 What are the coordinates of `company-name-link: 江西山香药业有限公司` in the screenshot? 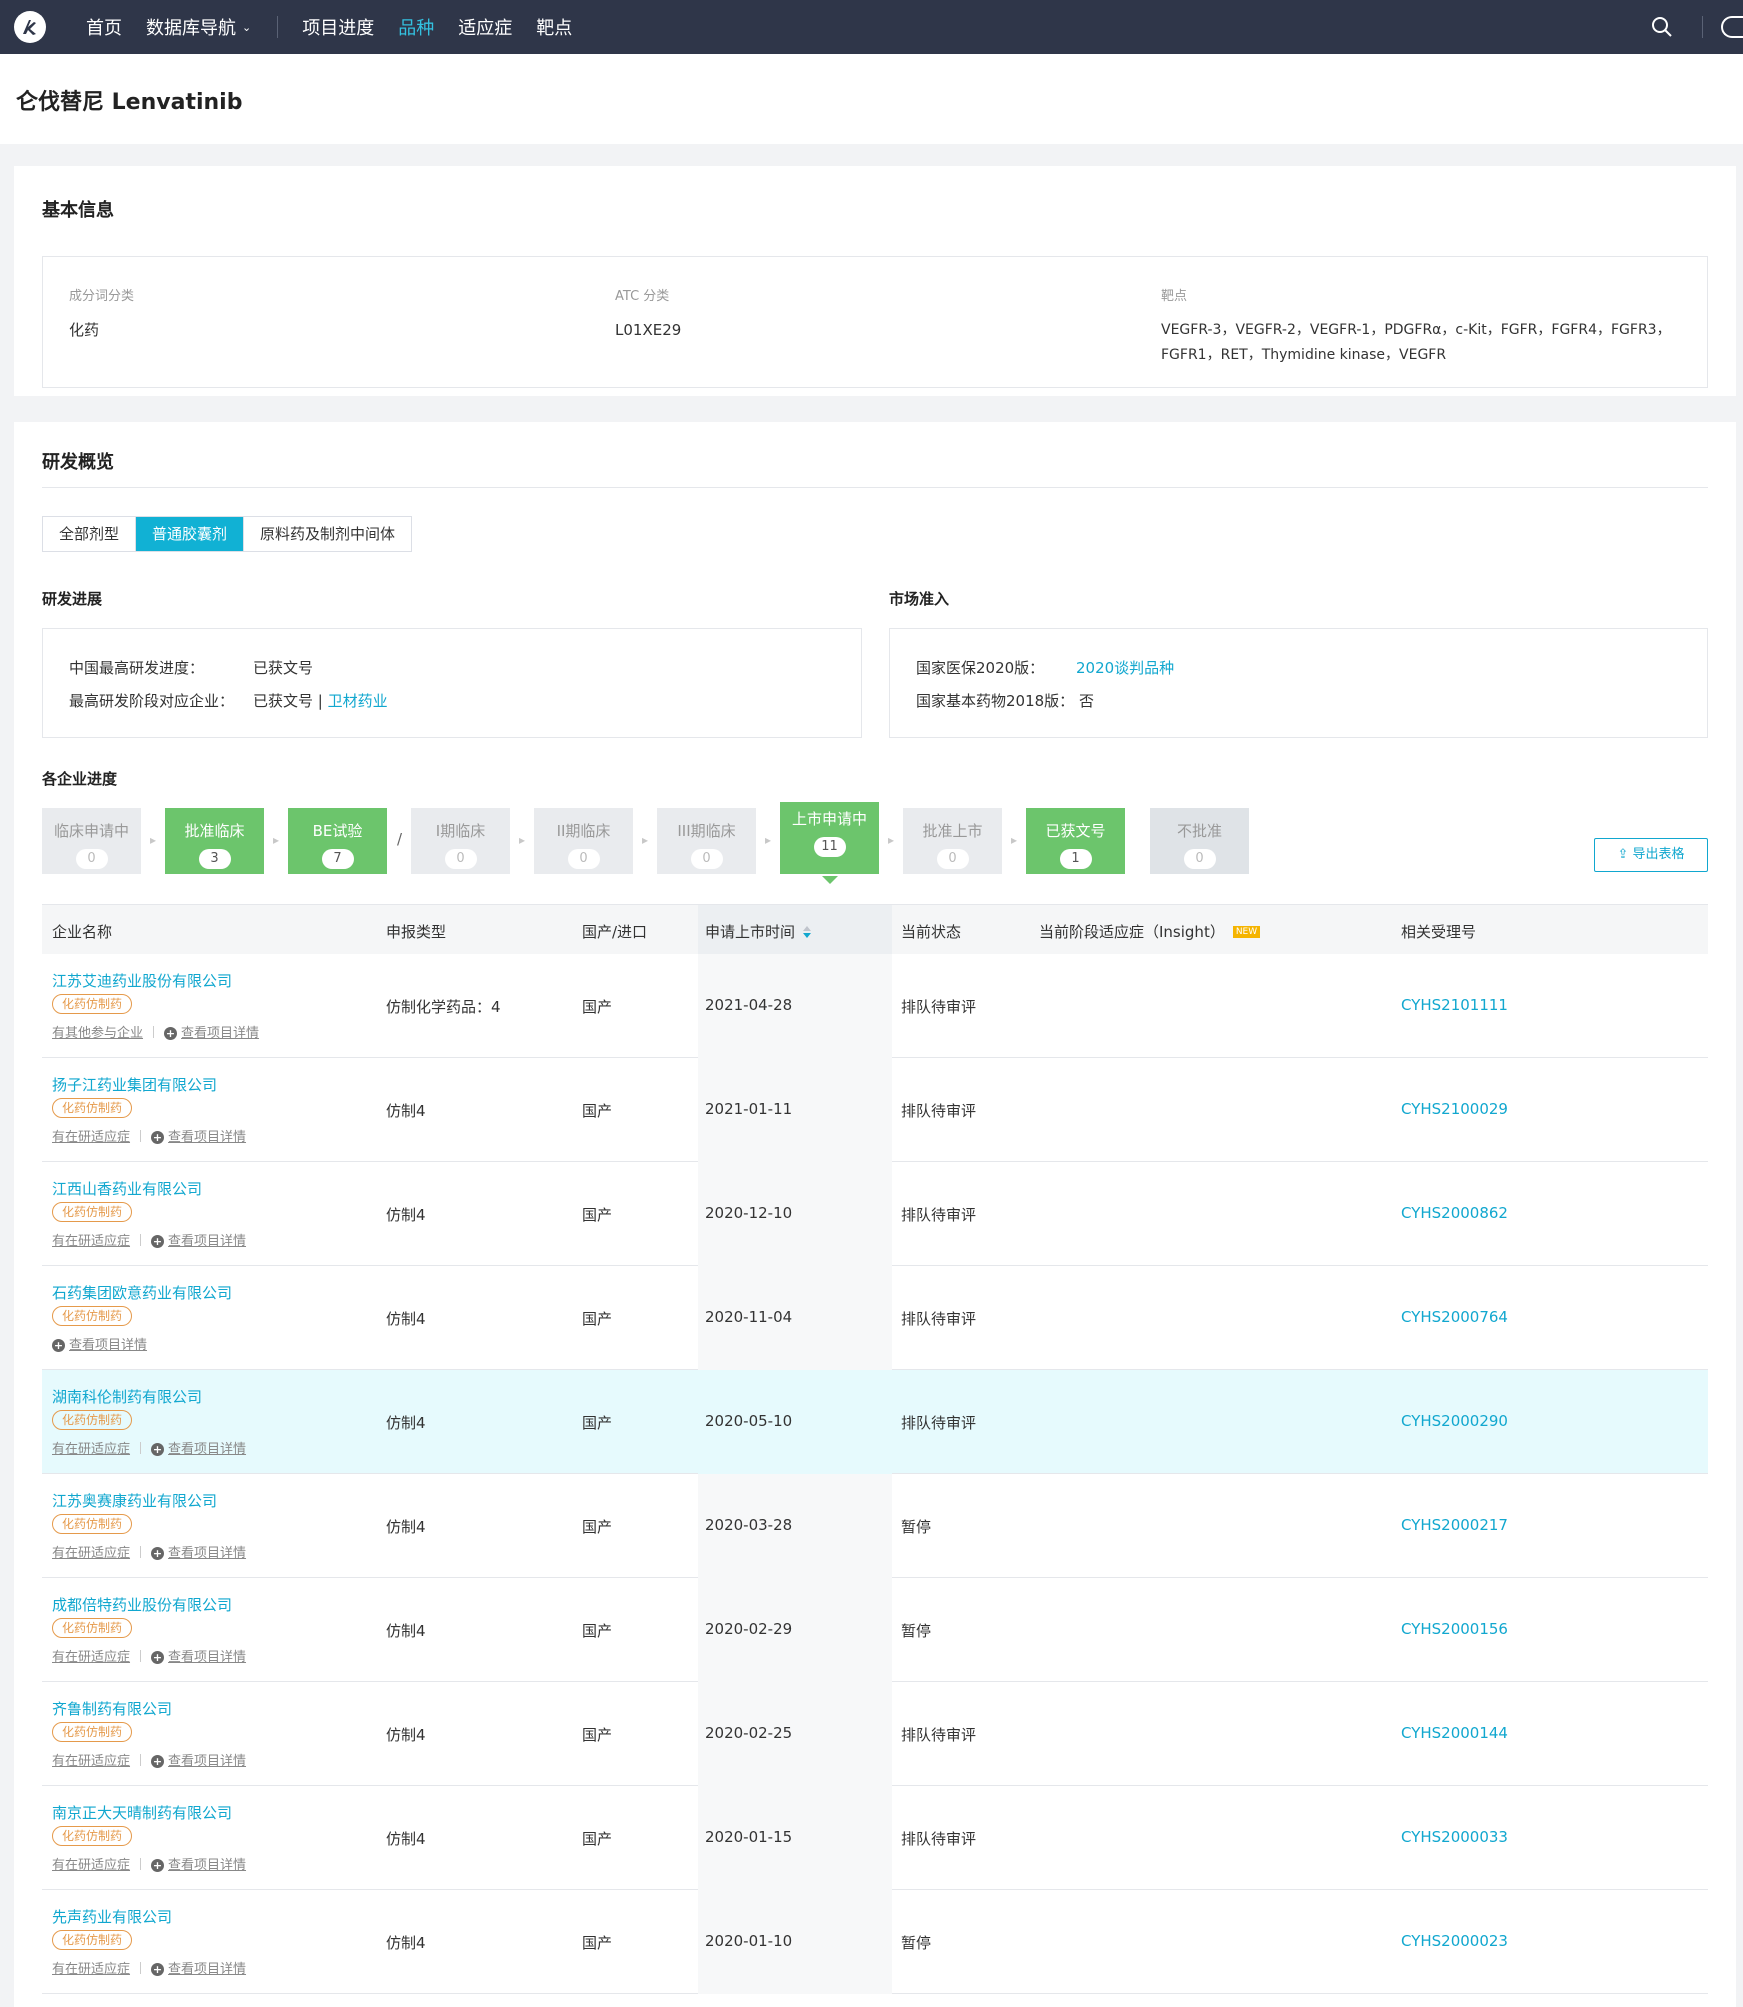 It's located at (127, 1188).